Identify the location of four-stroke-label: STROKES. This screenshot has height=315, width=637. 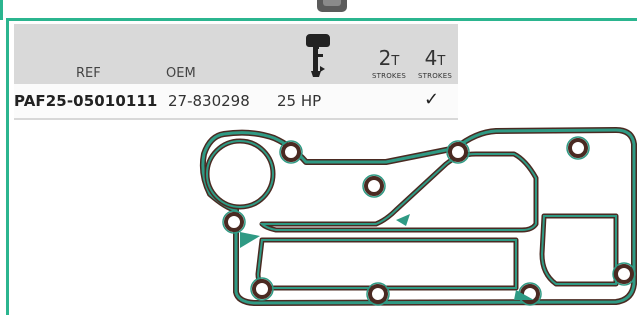
(435, 76).